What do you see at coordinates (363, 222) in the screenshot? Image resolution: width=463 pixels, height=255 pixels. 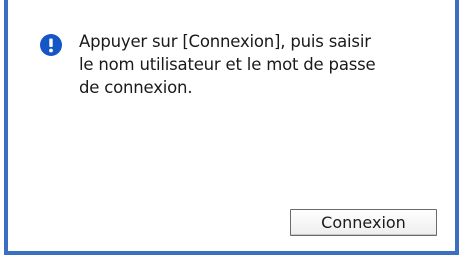 I see `login-button: Connexion` at bounding box center [363, 222].